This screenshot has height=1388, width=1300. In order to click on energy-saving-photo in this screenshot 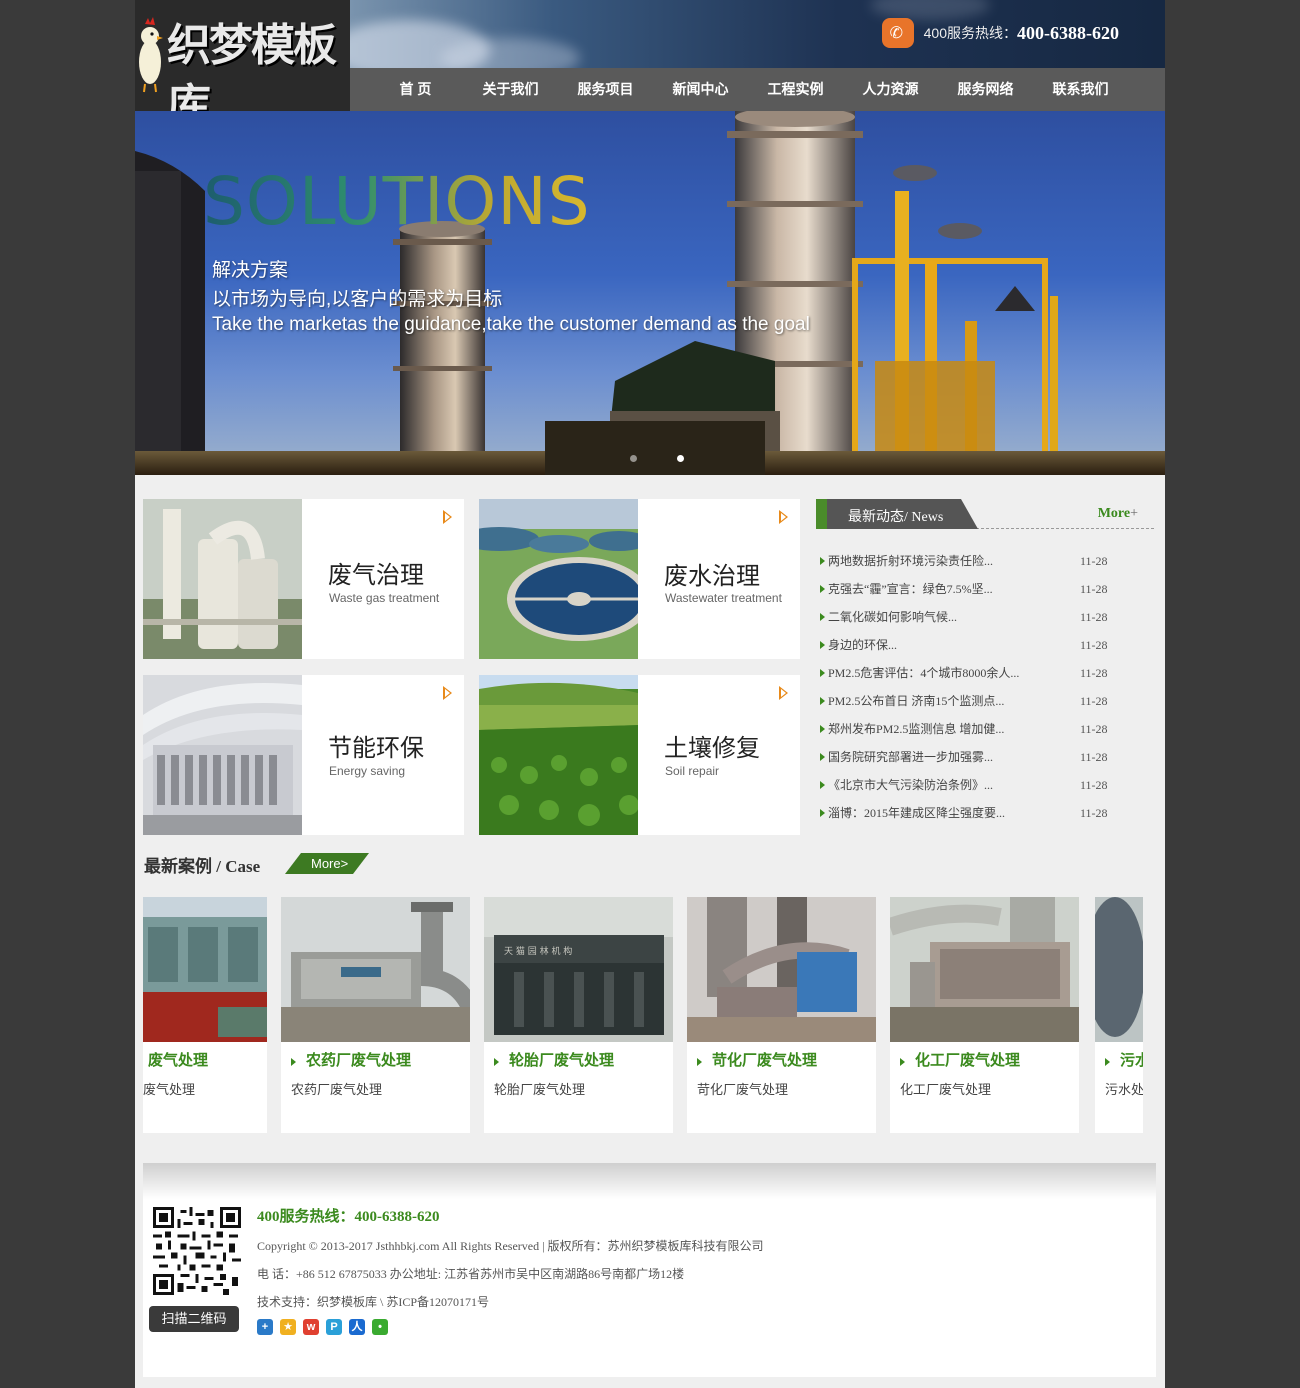, I will do `click(222, 755)`.